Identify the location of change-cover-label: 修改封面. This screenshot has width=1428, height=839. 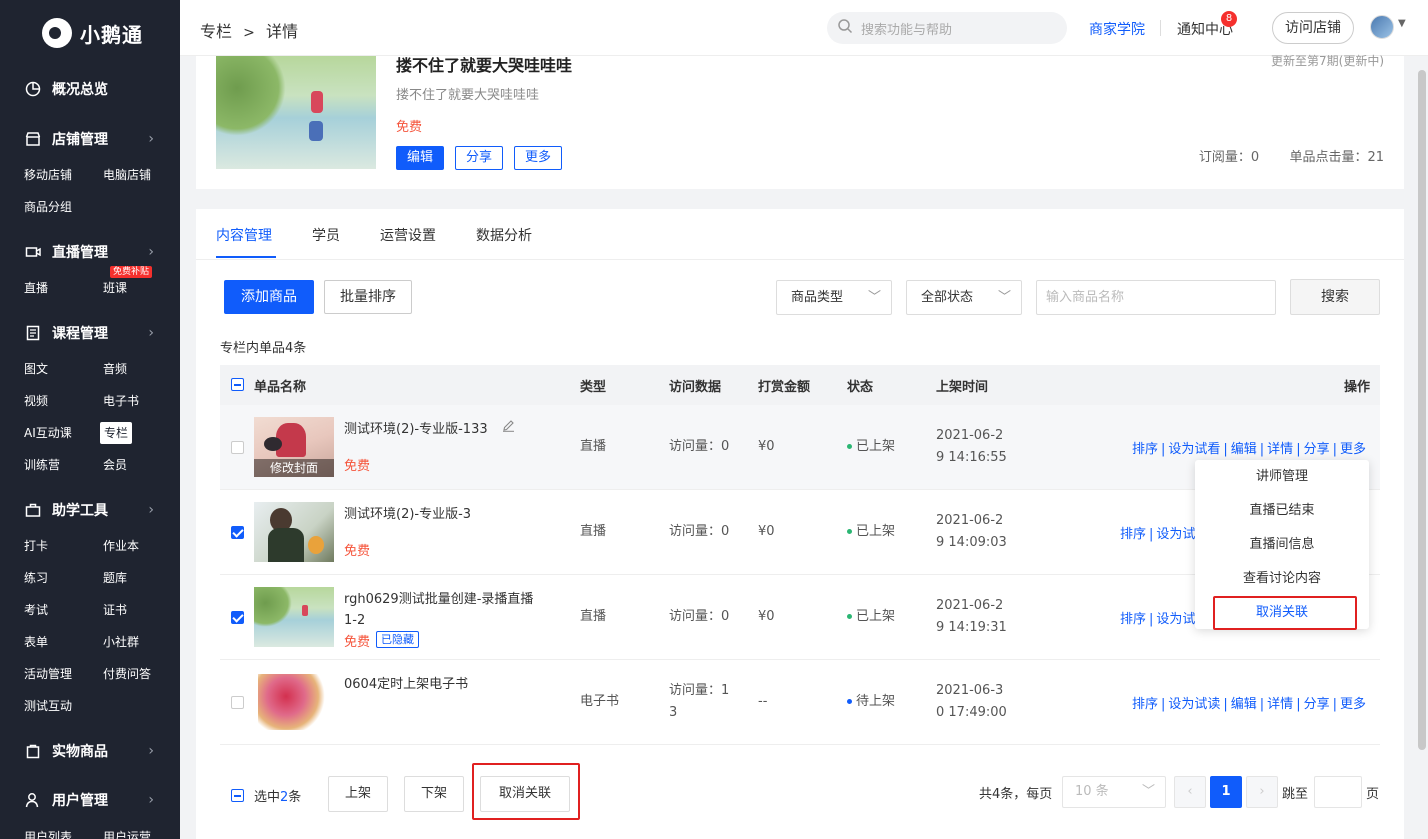
(294, 468).